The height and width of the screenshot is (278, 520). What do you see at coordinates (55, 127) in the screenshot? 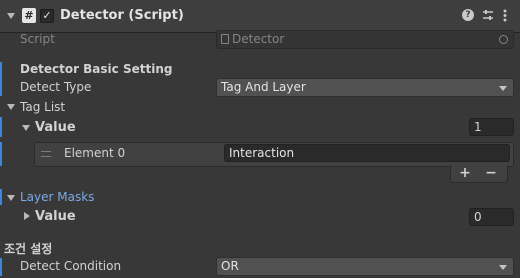
I see `tag-value-label: Value` at bounding box center [55, 127].